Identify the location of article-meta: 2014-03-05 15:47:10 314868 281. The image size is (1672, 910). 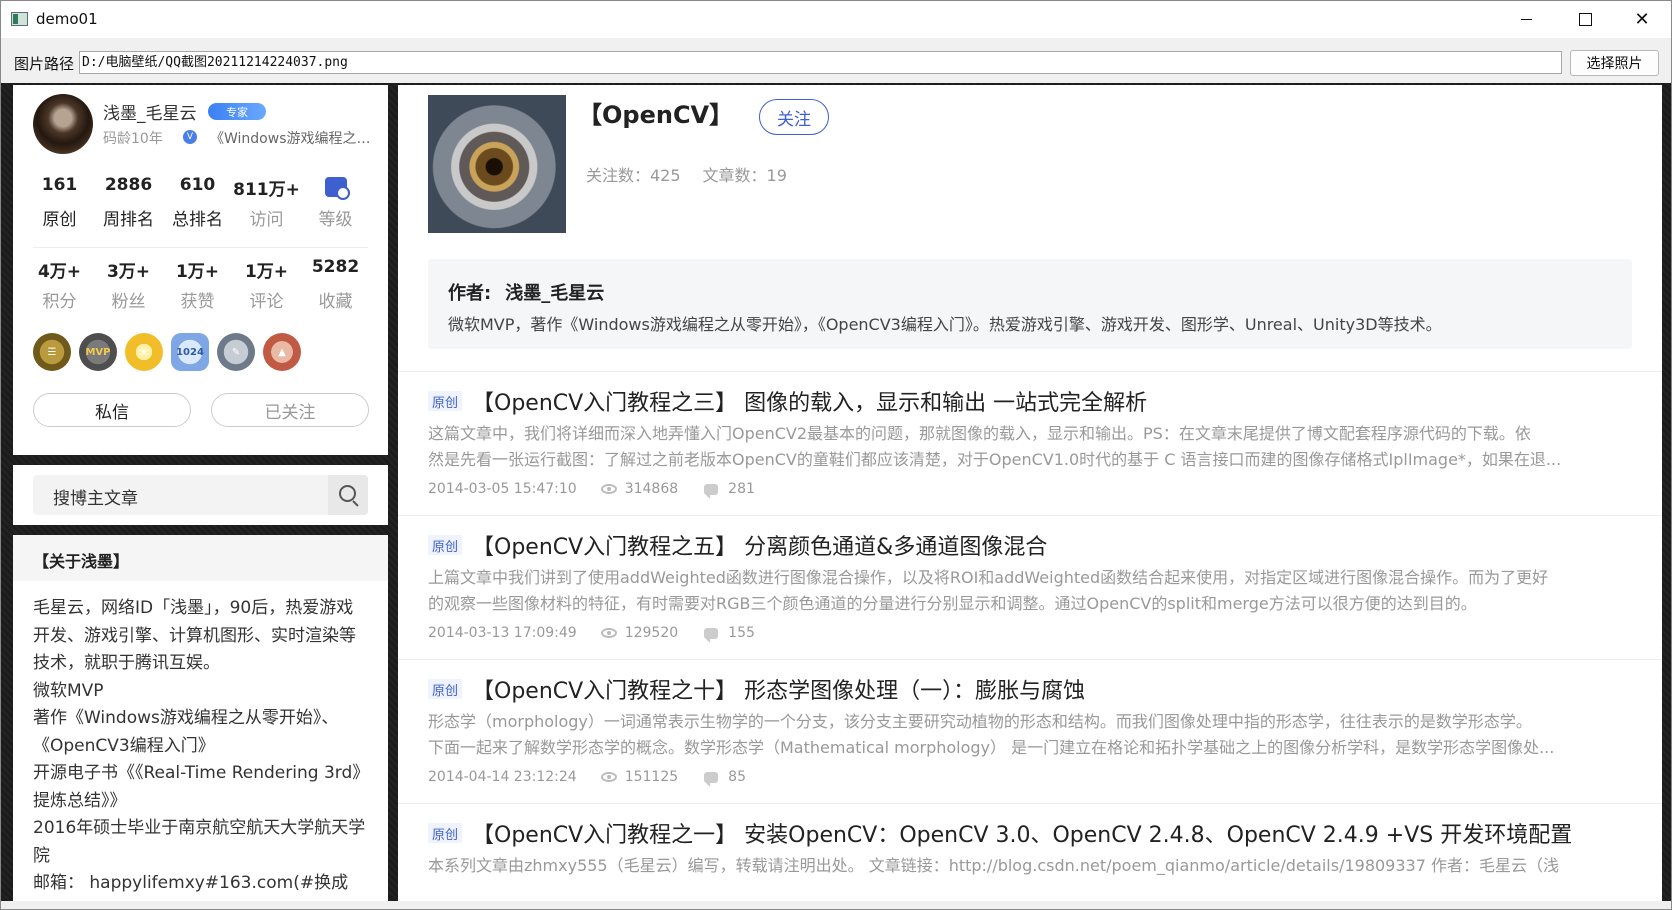
(591, 490).